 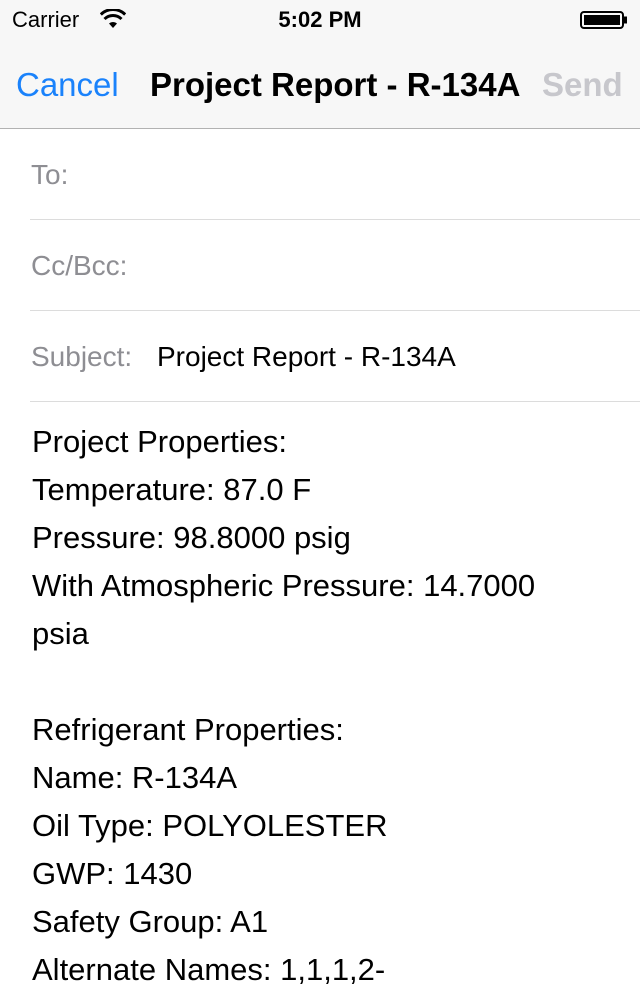 I want to click on project-properties-heading: Project Properties:, so click(x=159, y=441).